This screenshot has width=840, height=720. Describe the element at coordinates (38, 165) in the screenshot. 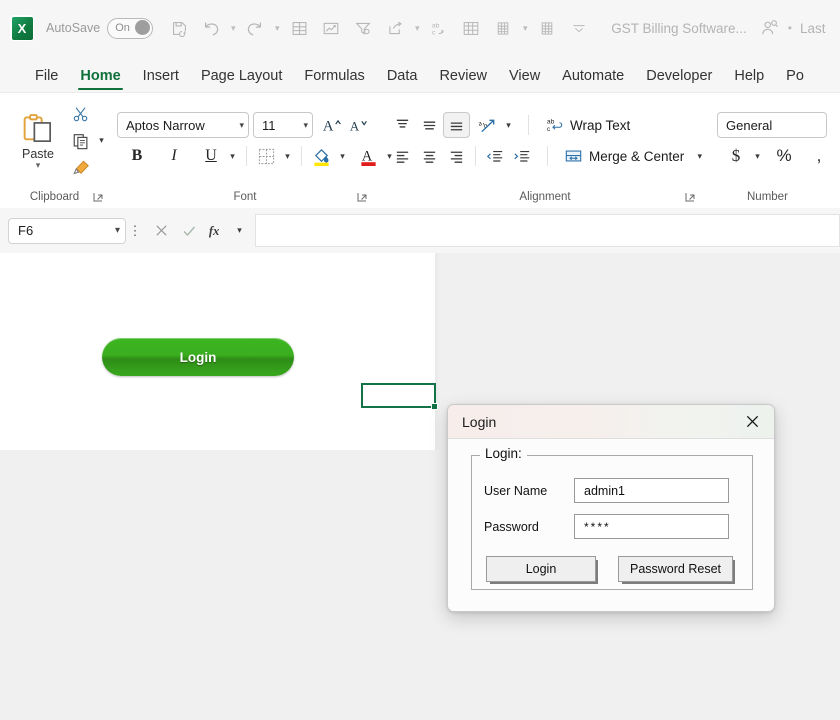

I see `paste-caret-icon: ▾` at that location.